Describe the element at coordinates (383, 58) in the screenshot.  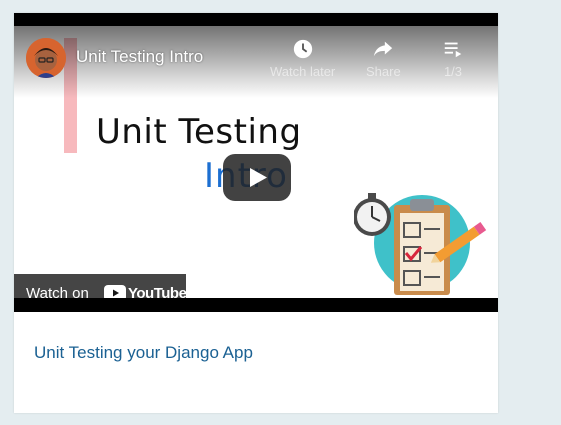
I see `share-button: Share` at that location.